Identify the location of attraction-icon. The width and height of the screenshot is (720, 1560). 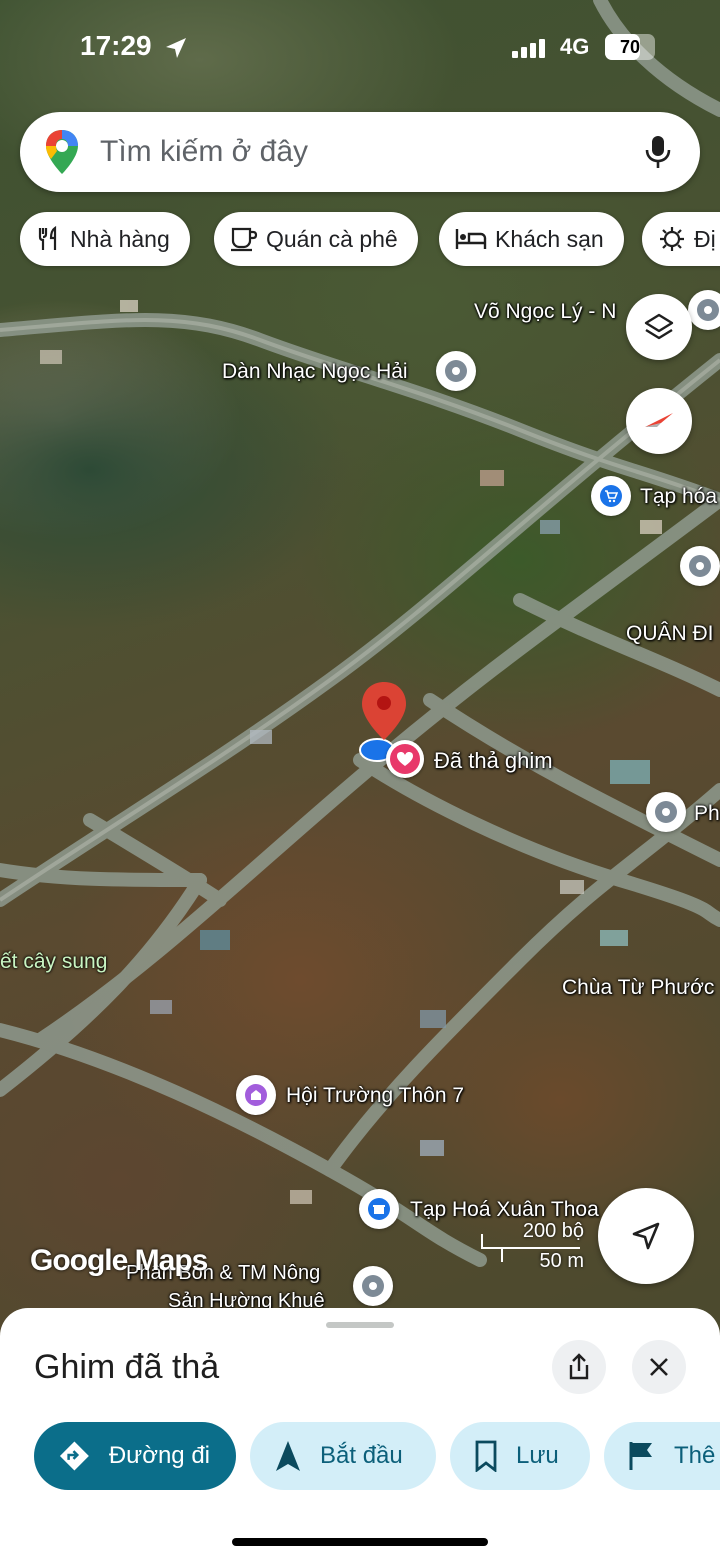
(672, 239).